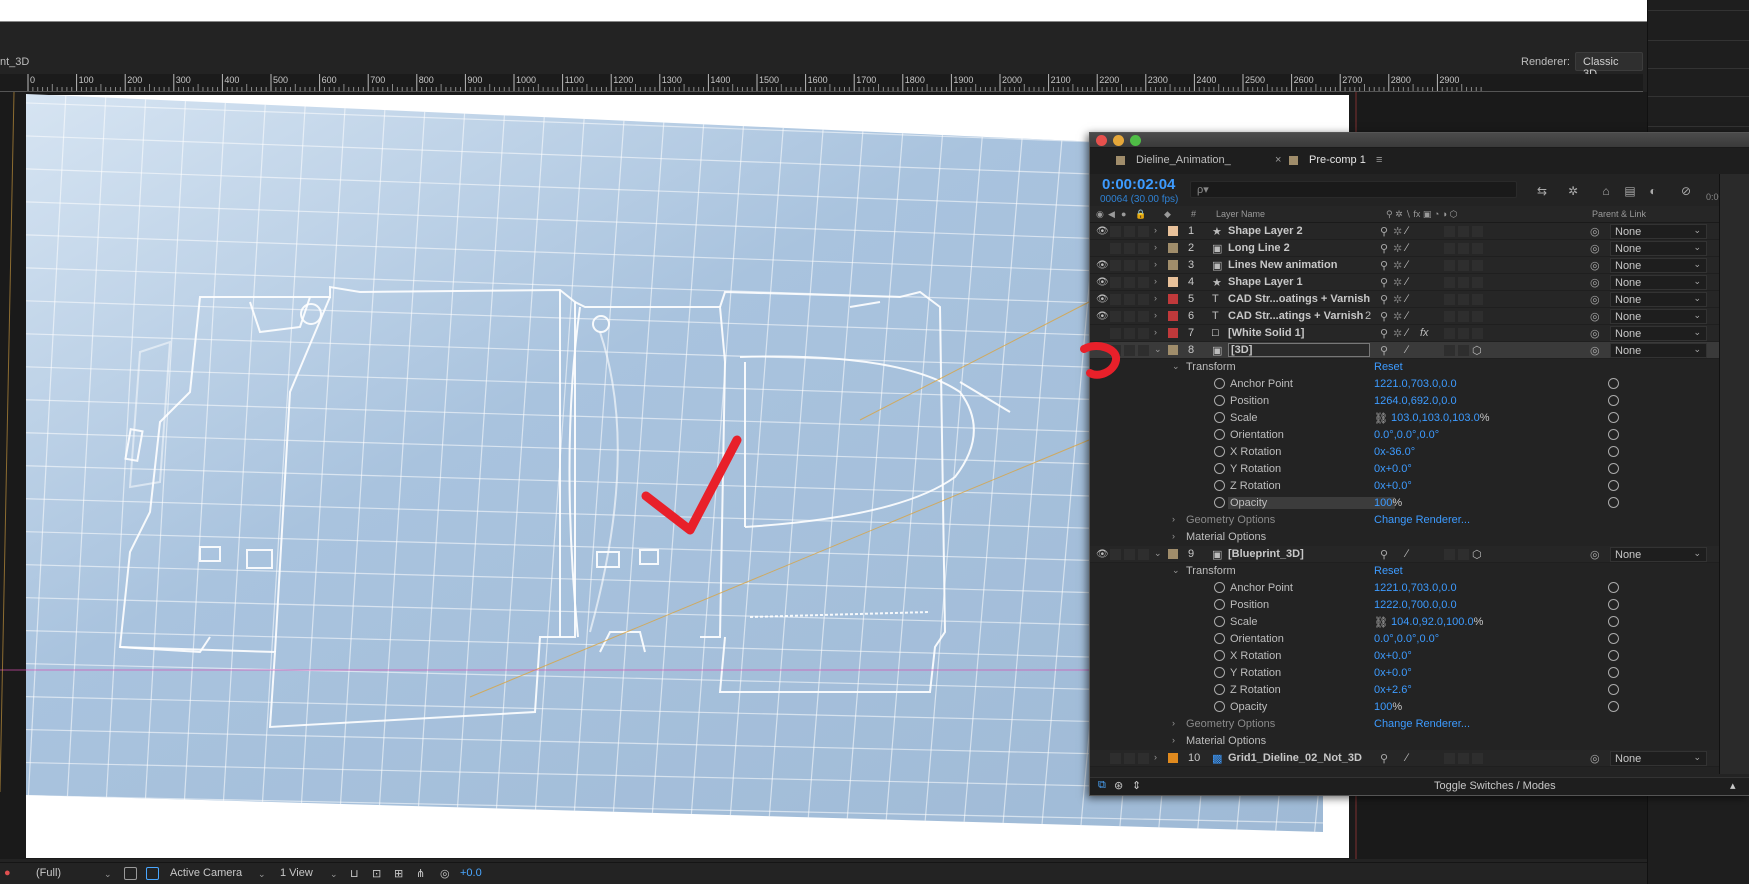 The width and height of the screenshot is (1749, 884). What do you see at coordinates (1266, 333) in the screenshot?
I see `layer-name: [White Solid 1]` at bounding box center [1266, 333].